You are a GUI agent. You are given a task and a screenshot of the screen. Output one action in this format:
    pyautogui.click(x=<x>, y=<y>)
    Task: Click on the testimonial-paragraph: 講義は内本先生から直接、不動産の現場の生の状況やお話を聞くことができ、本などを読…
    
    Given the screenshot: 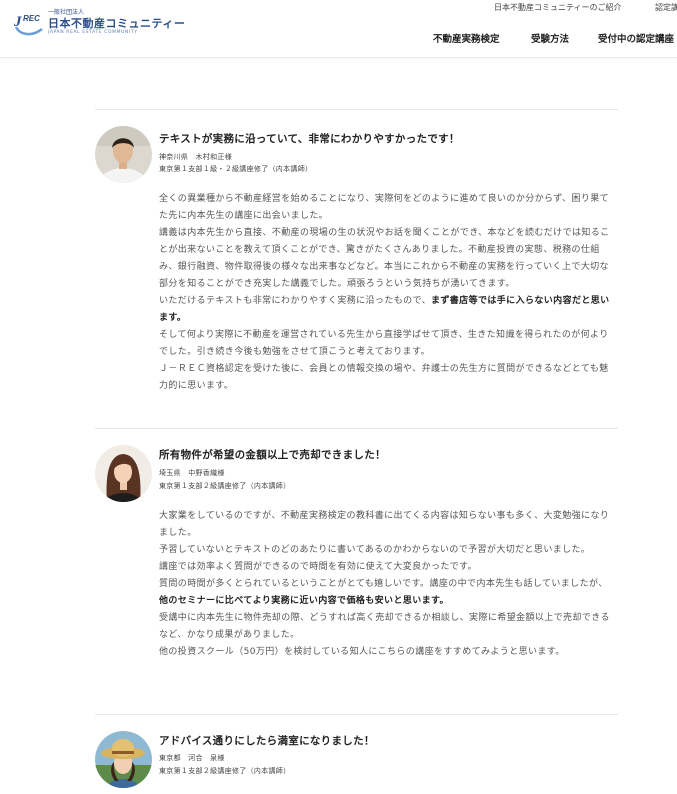 What is the action you would take?
    pyautogui.click(x=384, y=258)
    